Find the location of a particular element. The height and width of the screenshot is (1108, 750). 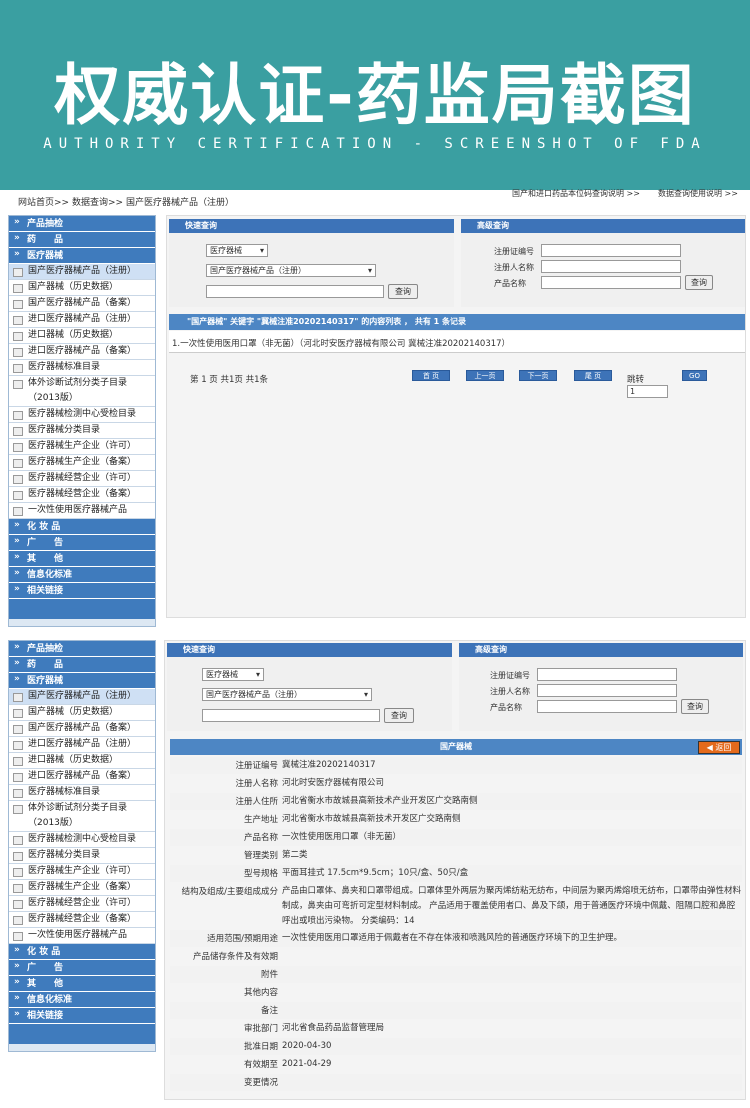

detail-row: 审批部门 河北省食品药品监督管理局 is located at coordinates (456, 1028).